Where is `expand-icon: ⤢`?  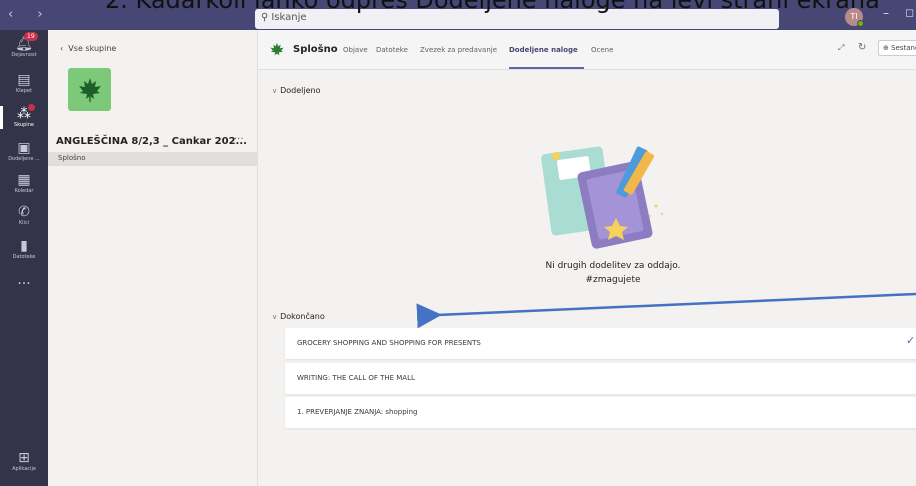 expand-icon: ⤢ is located at coordinates (841, 48).